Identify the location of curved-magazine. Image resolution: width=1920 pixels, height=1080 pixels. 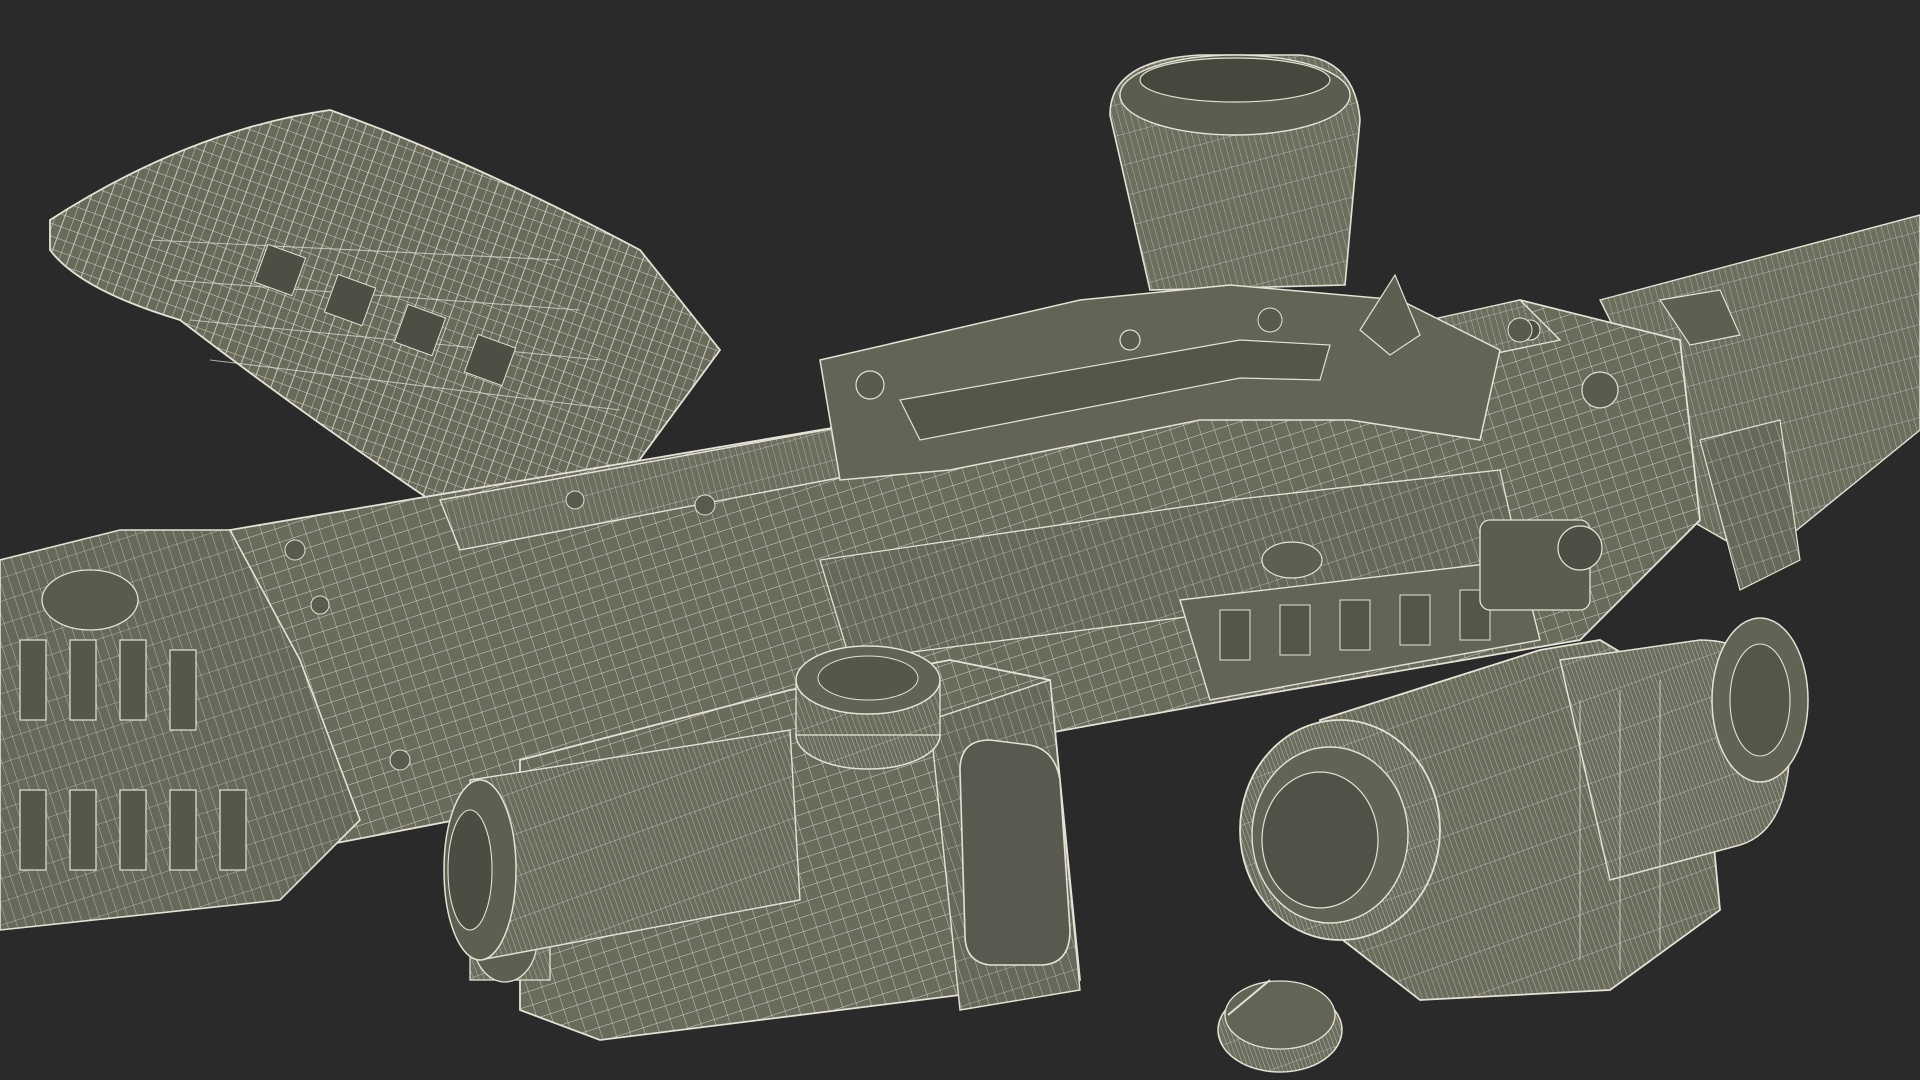
(385, 315).